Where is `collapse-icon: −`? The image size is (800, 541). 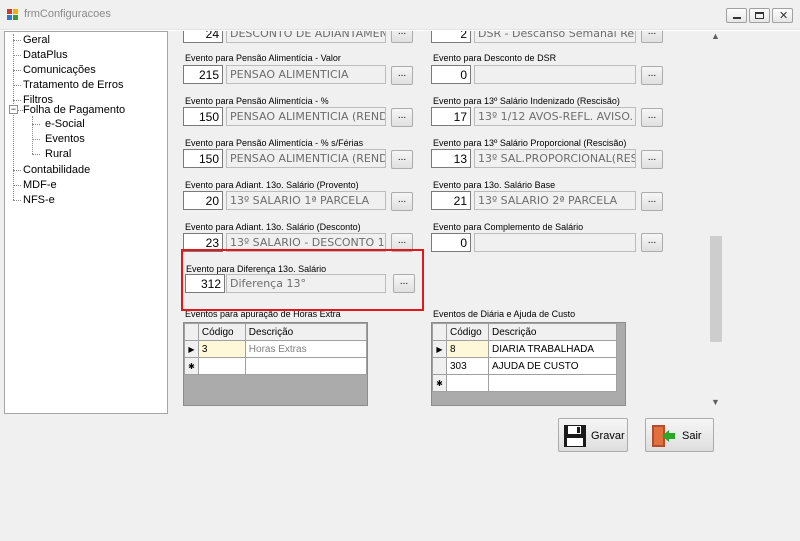 collapse-icon: − is located at coordinates (13, 109).